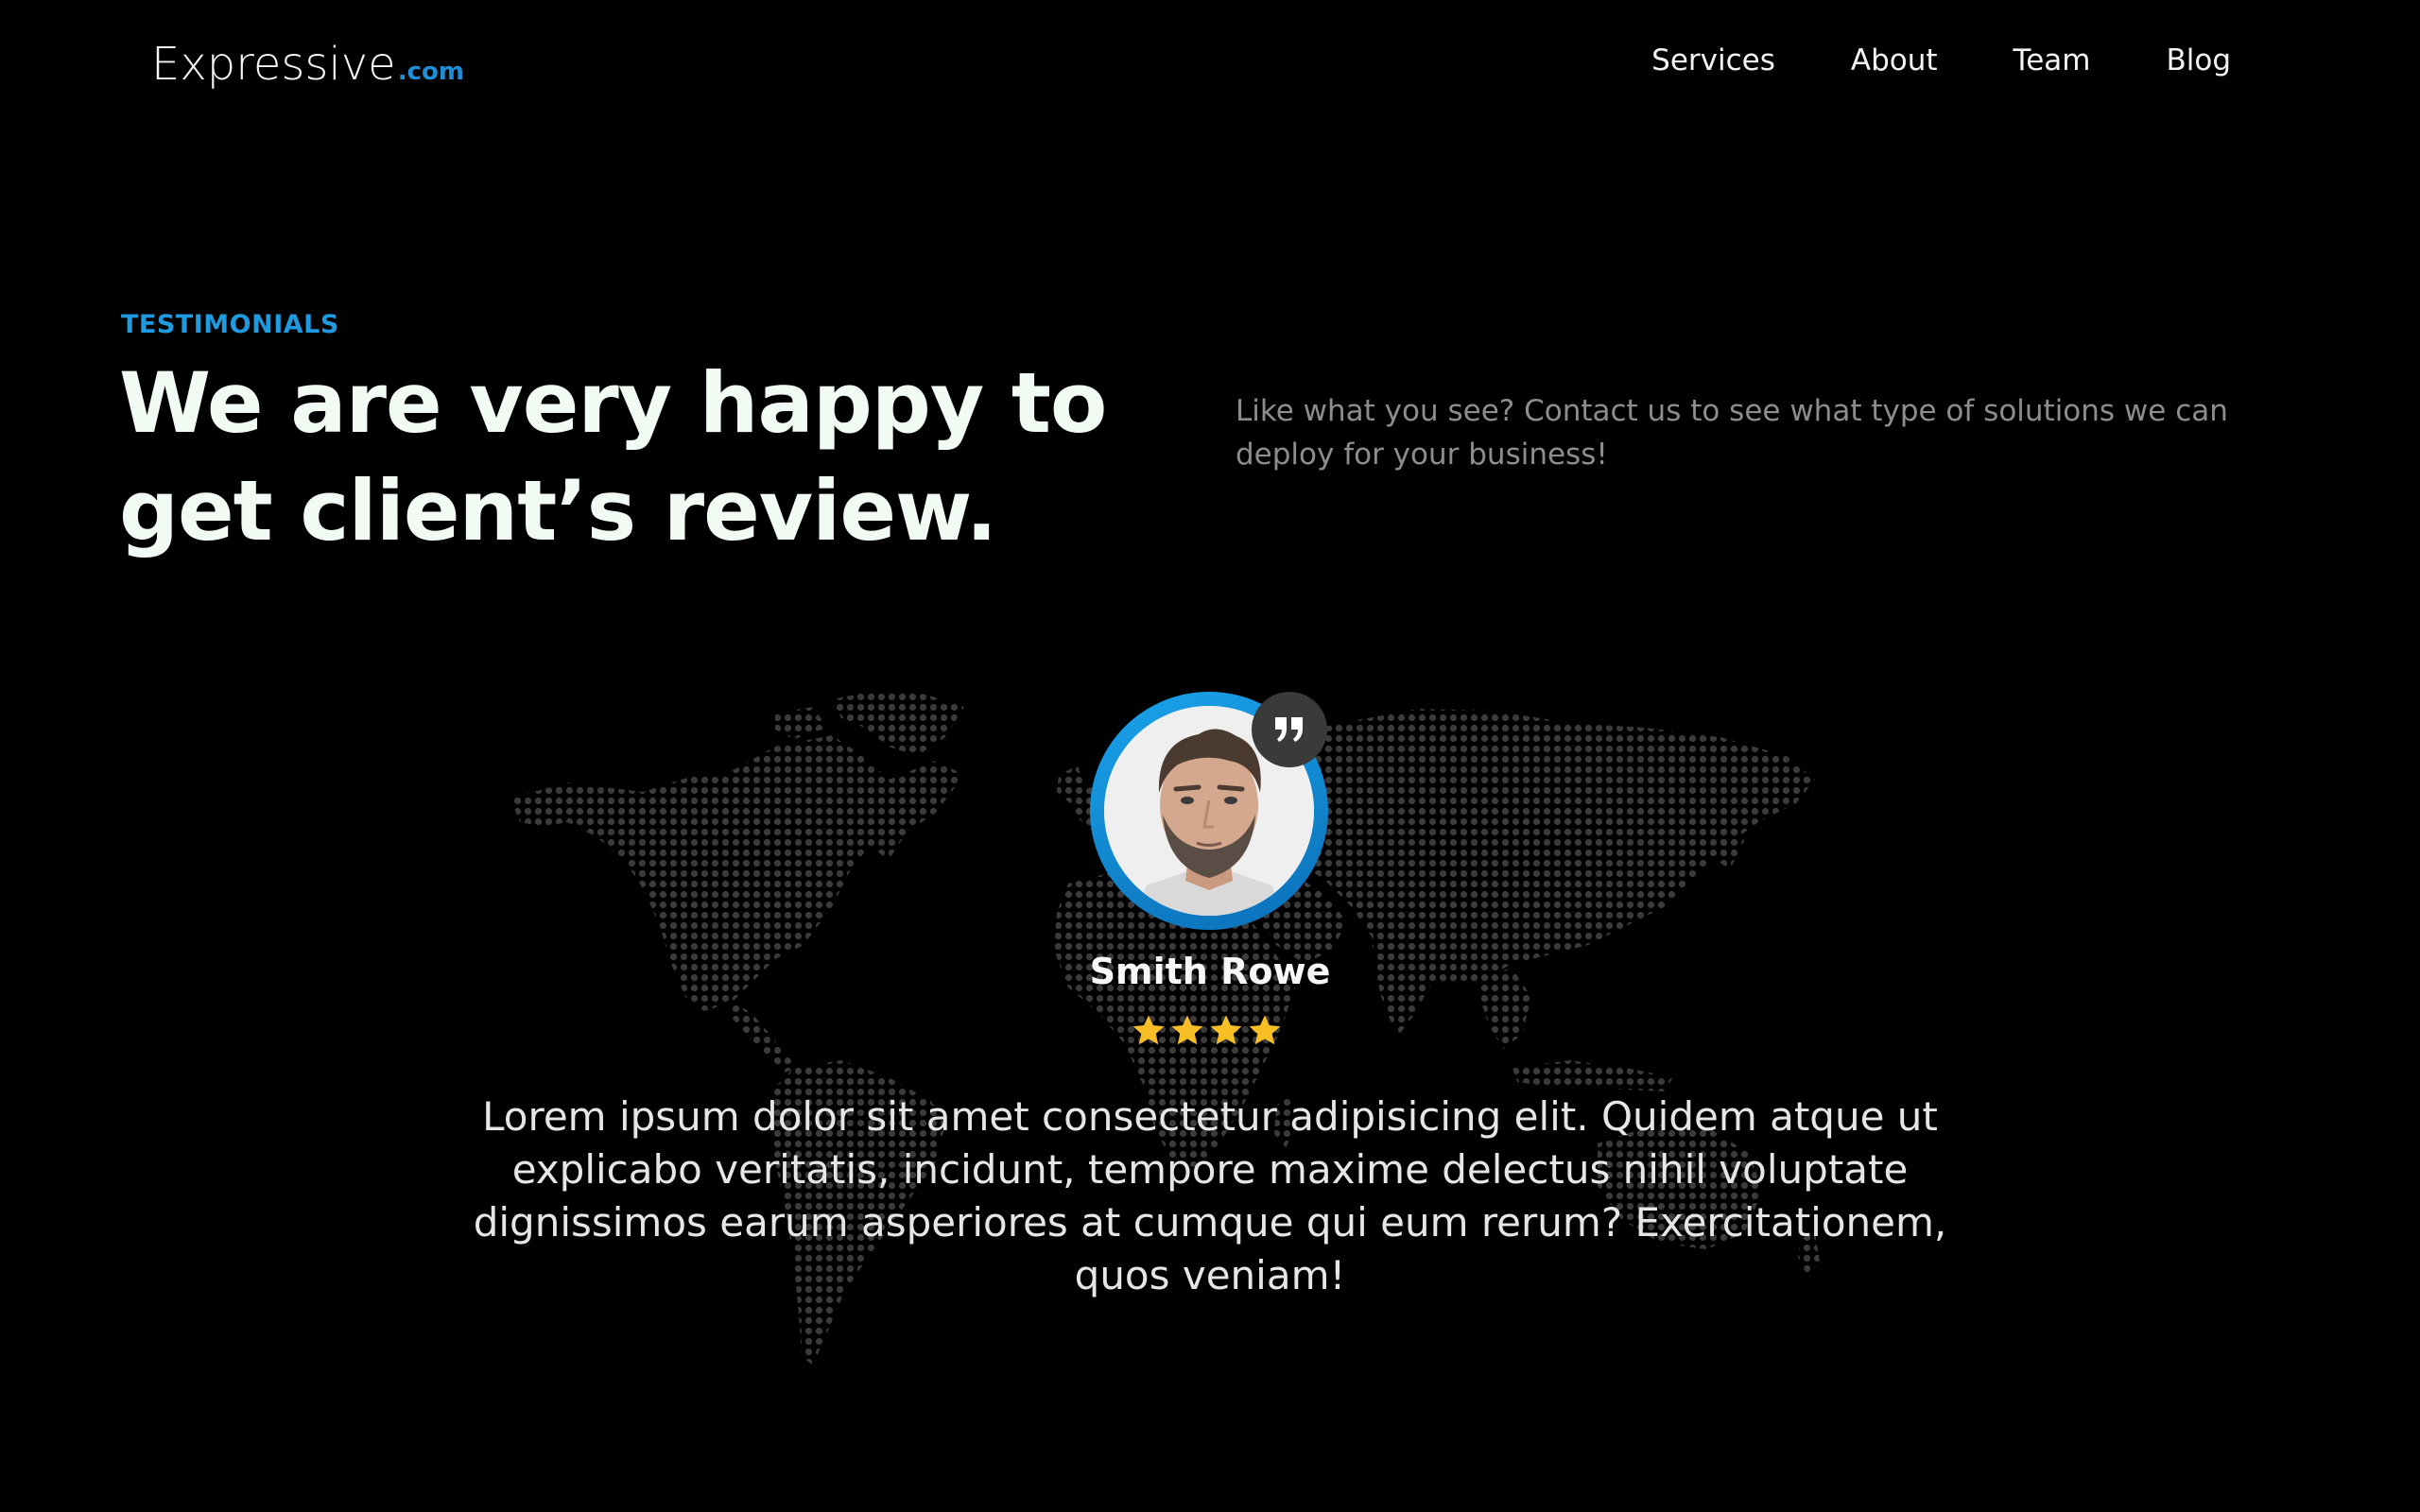 This screenshot has height=1512, width=2420. What do you see at coordinates (1941, 60) in the screenshot?
I see `main-nav: Services About Team Blog` at bounding box center [1941, 60].